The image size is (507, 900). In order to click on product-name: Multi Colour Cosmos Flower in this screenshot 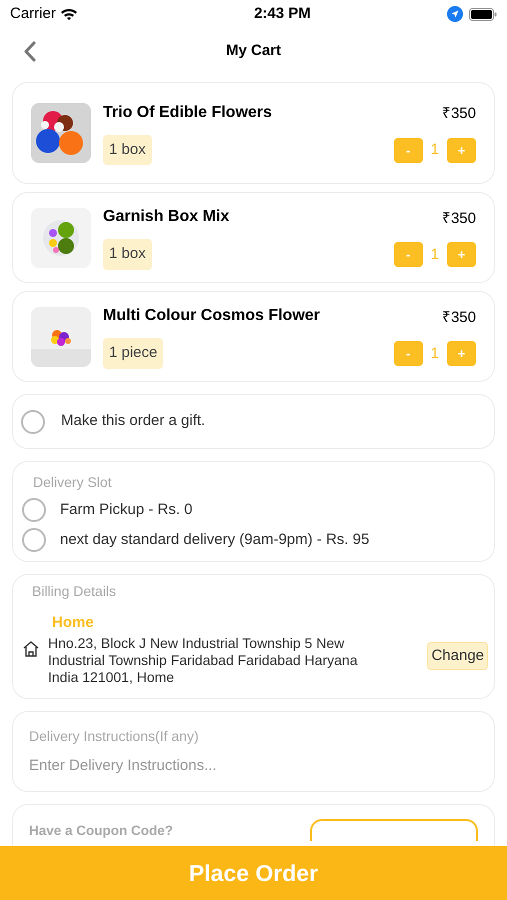, I will do `click(212, 316)`.